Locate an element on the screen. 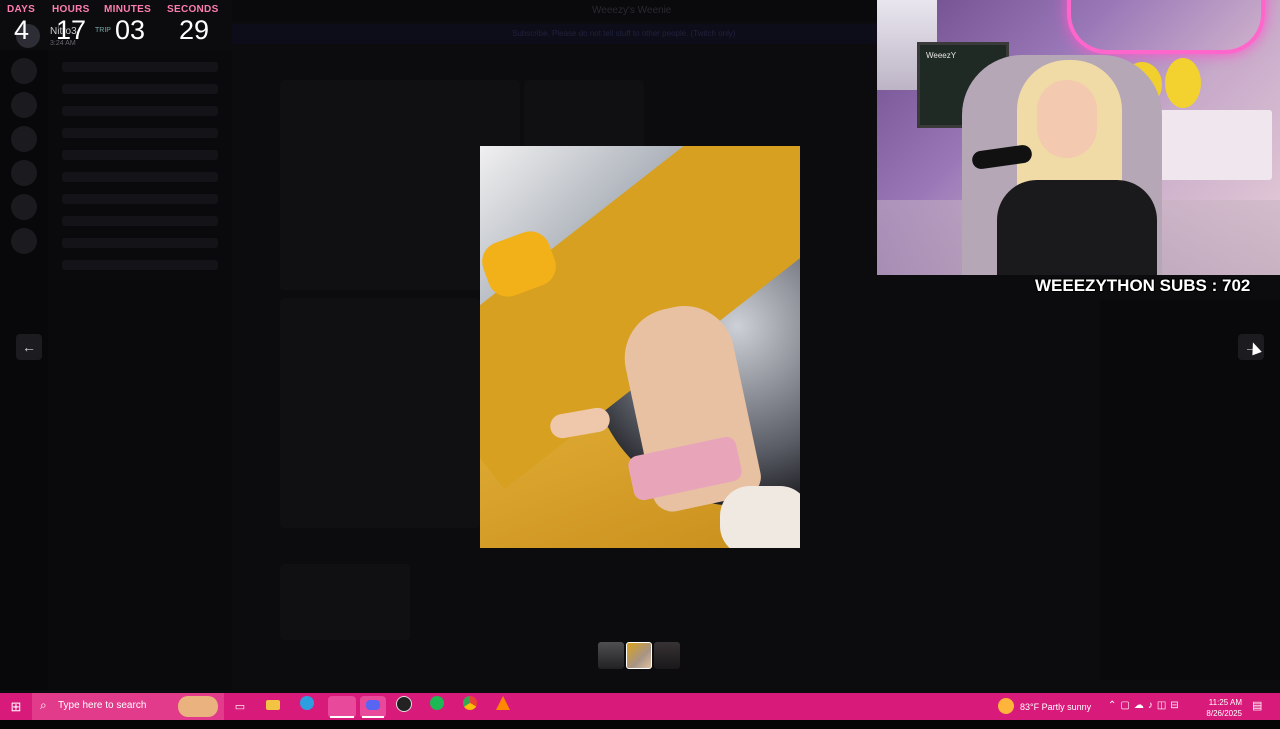 Image resolution: width=1280 pixels, height=729 pixels. task-view-icon: ▭ is located at coordinates (240, 707).